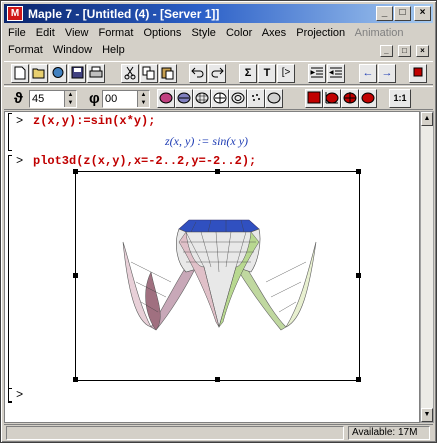 The width and height of the screenshot is (437, 443). Describe the element at coordinates (143, 99) in the screenshot. I see `phi-spin-arrows-icon: ▲ ▼` at that location.